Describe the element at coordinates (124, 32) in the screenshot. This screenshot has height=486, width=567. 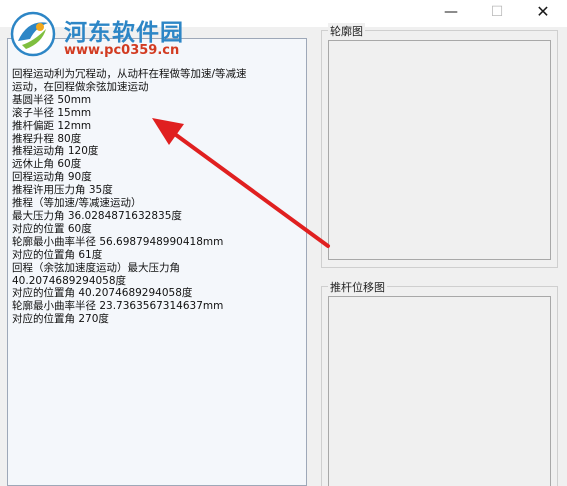
I see `watermark-site-name: 河东软件园` at that location.